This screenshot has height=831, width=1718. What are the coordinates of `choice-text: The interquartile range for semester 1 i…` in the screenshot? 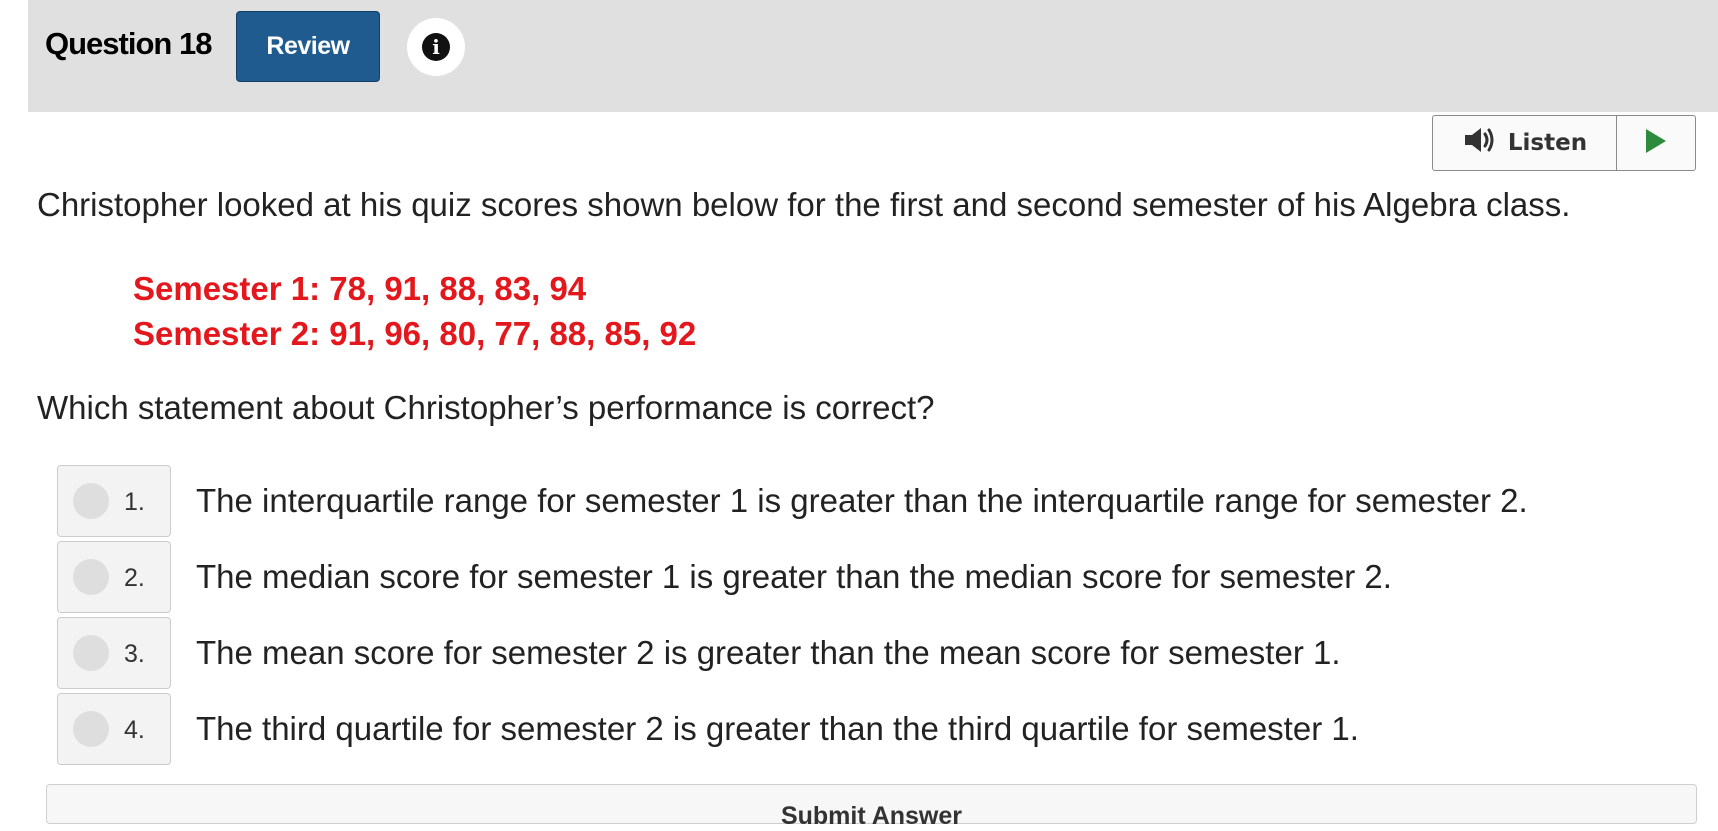 It's located at (862, 501).